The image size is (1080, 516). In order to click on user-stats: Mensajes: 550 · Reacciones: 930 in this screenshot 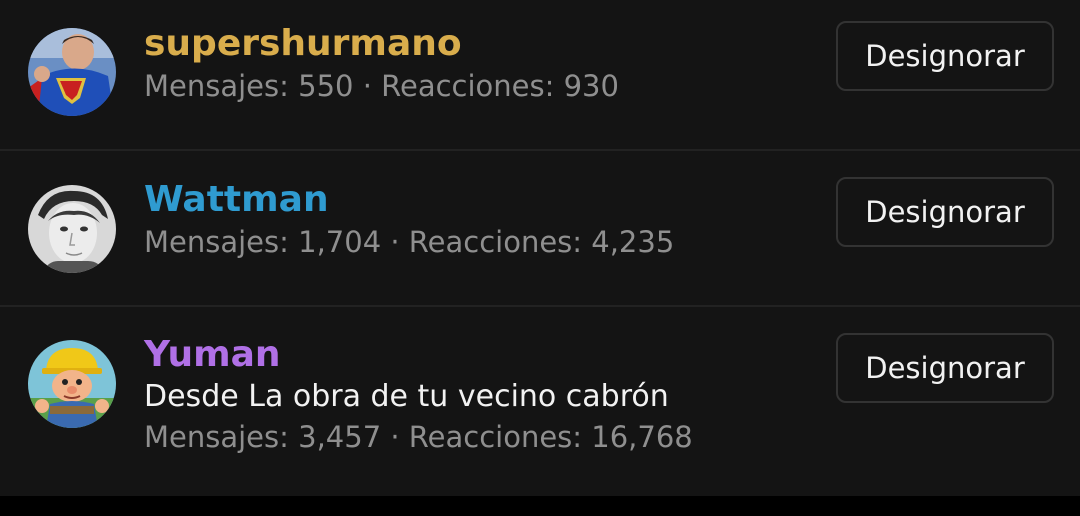, I will do `click(381, 86)`.